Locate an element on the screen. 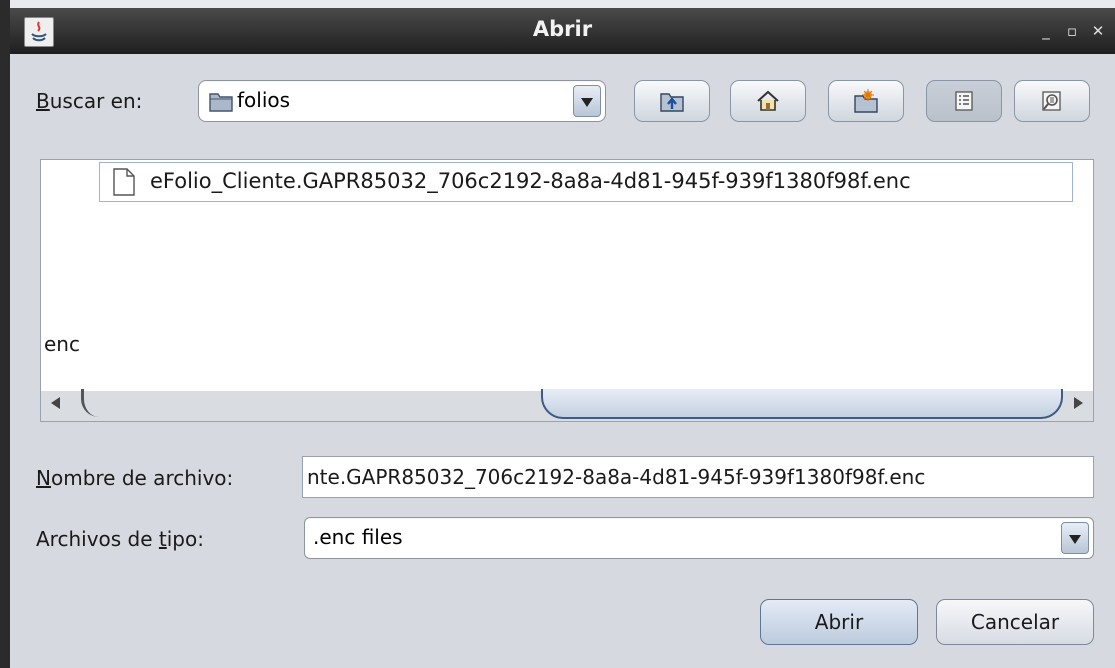 The width and height of the screenshot is (1115, 668). filetype-value: .enc files is located at coordinates (358, 537).